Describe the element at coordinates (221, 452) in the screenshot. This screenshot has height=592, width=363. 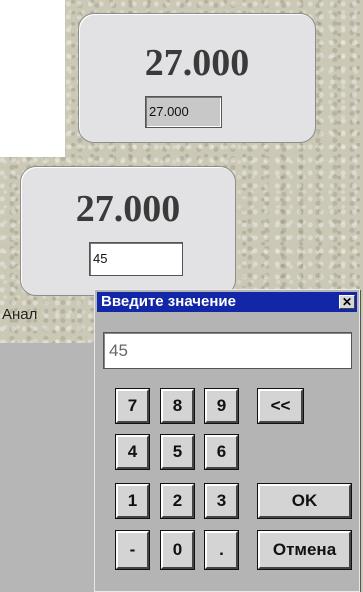
I see `key-6: 6` at that location.